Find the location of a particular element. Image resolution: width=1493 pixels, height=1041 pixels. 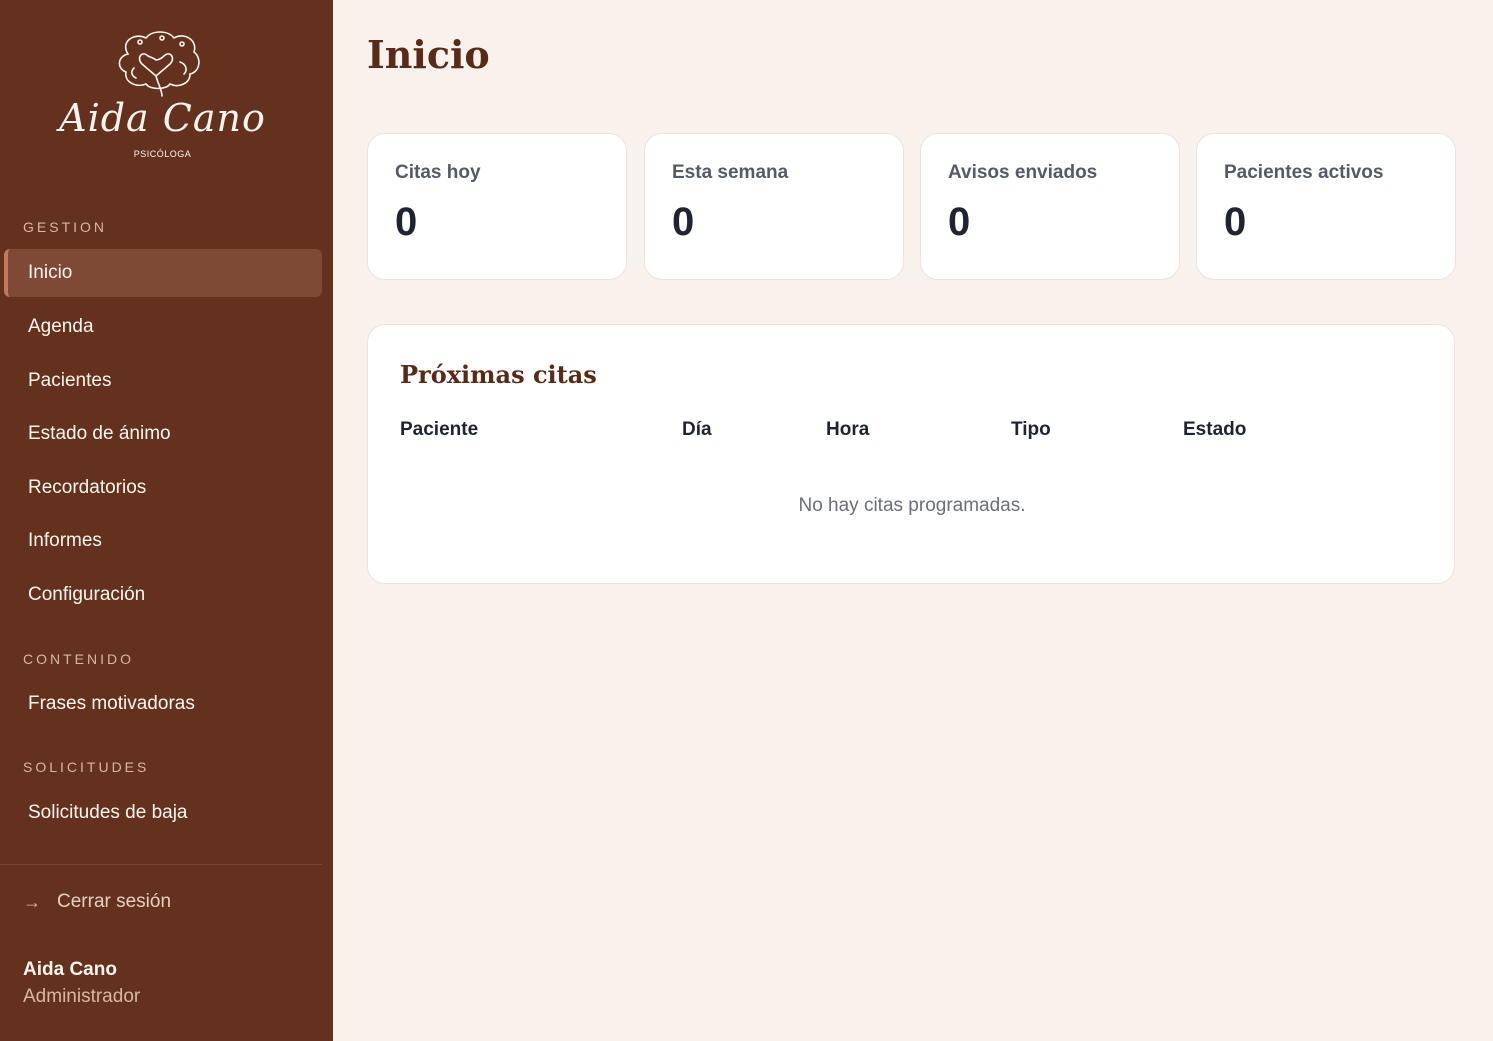

sidebar-item-frases-motivadoras: Frases motivadoras is located at coordinates (163, 704).